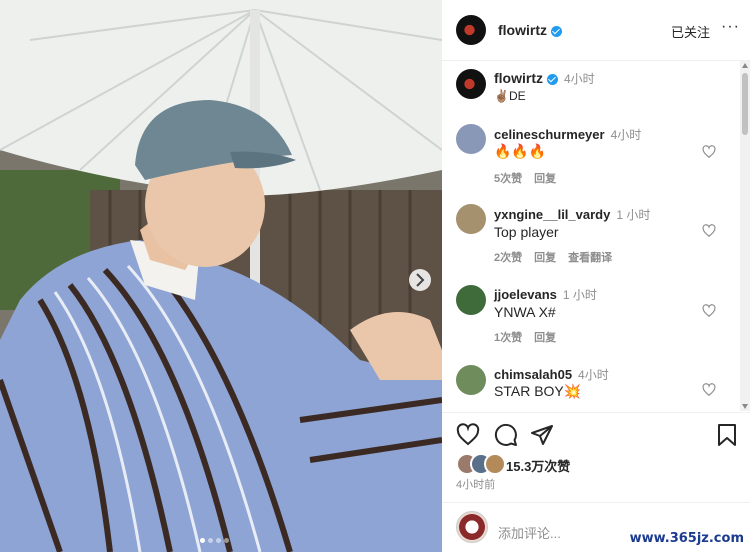 This screenshot has height=554, width=750. Describe the element at coordinates (590, 258) in the screenshot. I see `translate-button: 查看翻译` at that location.